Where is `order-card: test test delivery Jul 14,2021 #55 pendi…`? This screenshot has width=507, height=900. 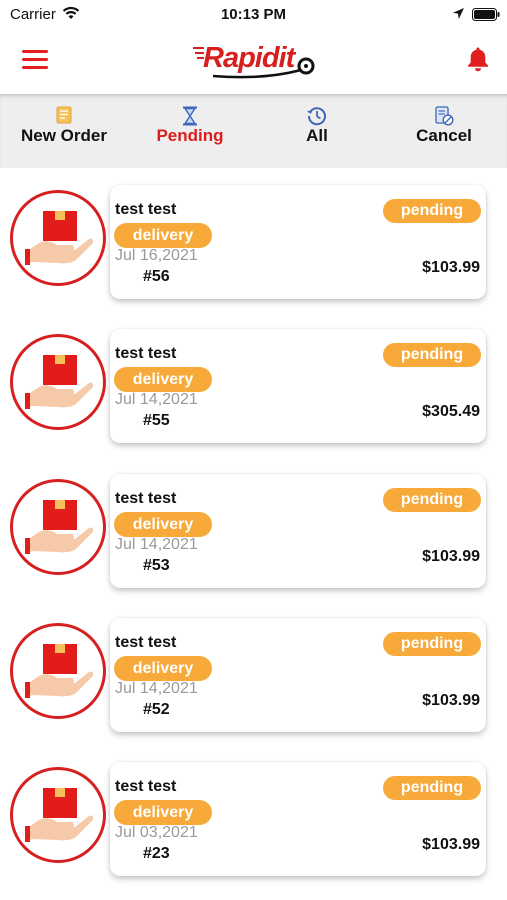 order-card: test test delivery Jul 14,2021 #55 pendi… is located at coordinates (298, 386).